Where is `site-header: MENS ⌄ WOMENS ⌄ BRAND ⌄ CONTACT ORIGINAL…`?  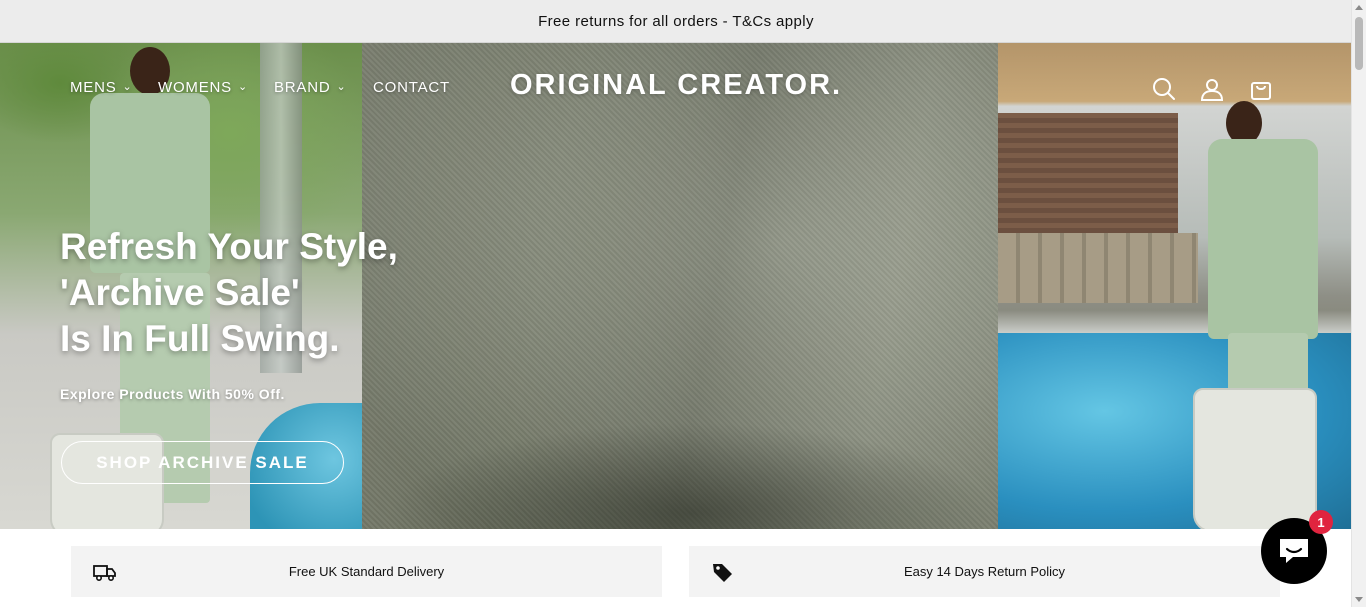
site-header: MENS ⌄ WOMENS ⌄ BRAND ⌄ CONTACT ORIGINAL… is located at coordinates (676, 88).